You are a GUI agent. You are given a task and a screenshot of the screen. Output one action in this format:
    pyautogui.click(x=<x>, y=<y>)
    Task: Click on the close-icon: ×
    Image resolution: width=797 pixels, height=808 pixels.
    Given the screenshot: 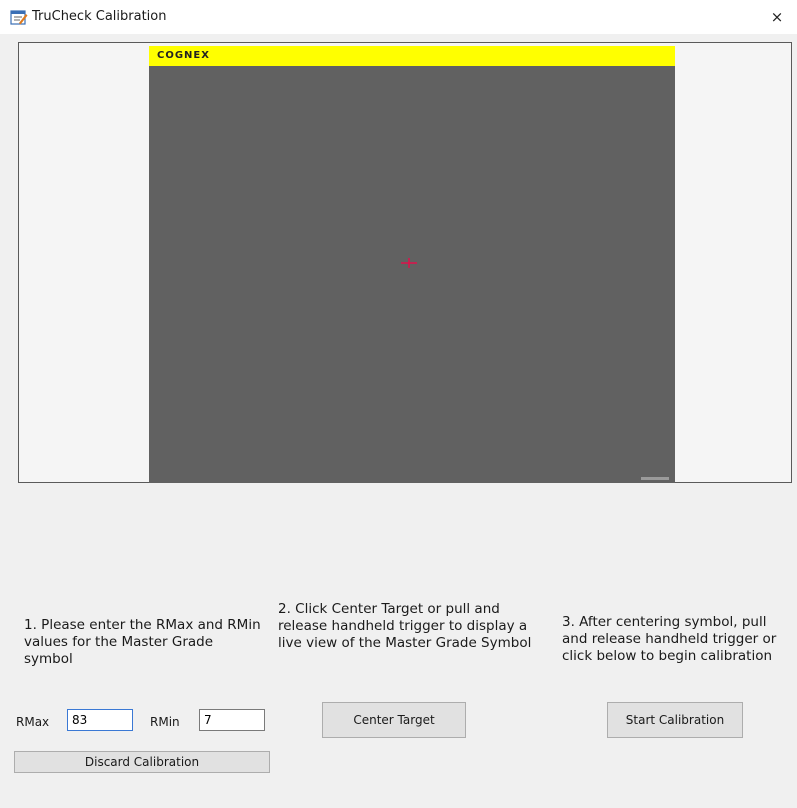 What is the action you would take?
    pyautogui.click(x=777, y=17)
    